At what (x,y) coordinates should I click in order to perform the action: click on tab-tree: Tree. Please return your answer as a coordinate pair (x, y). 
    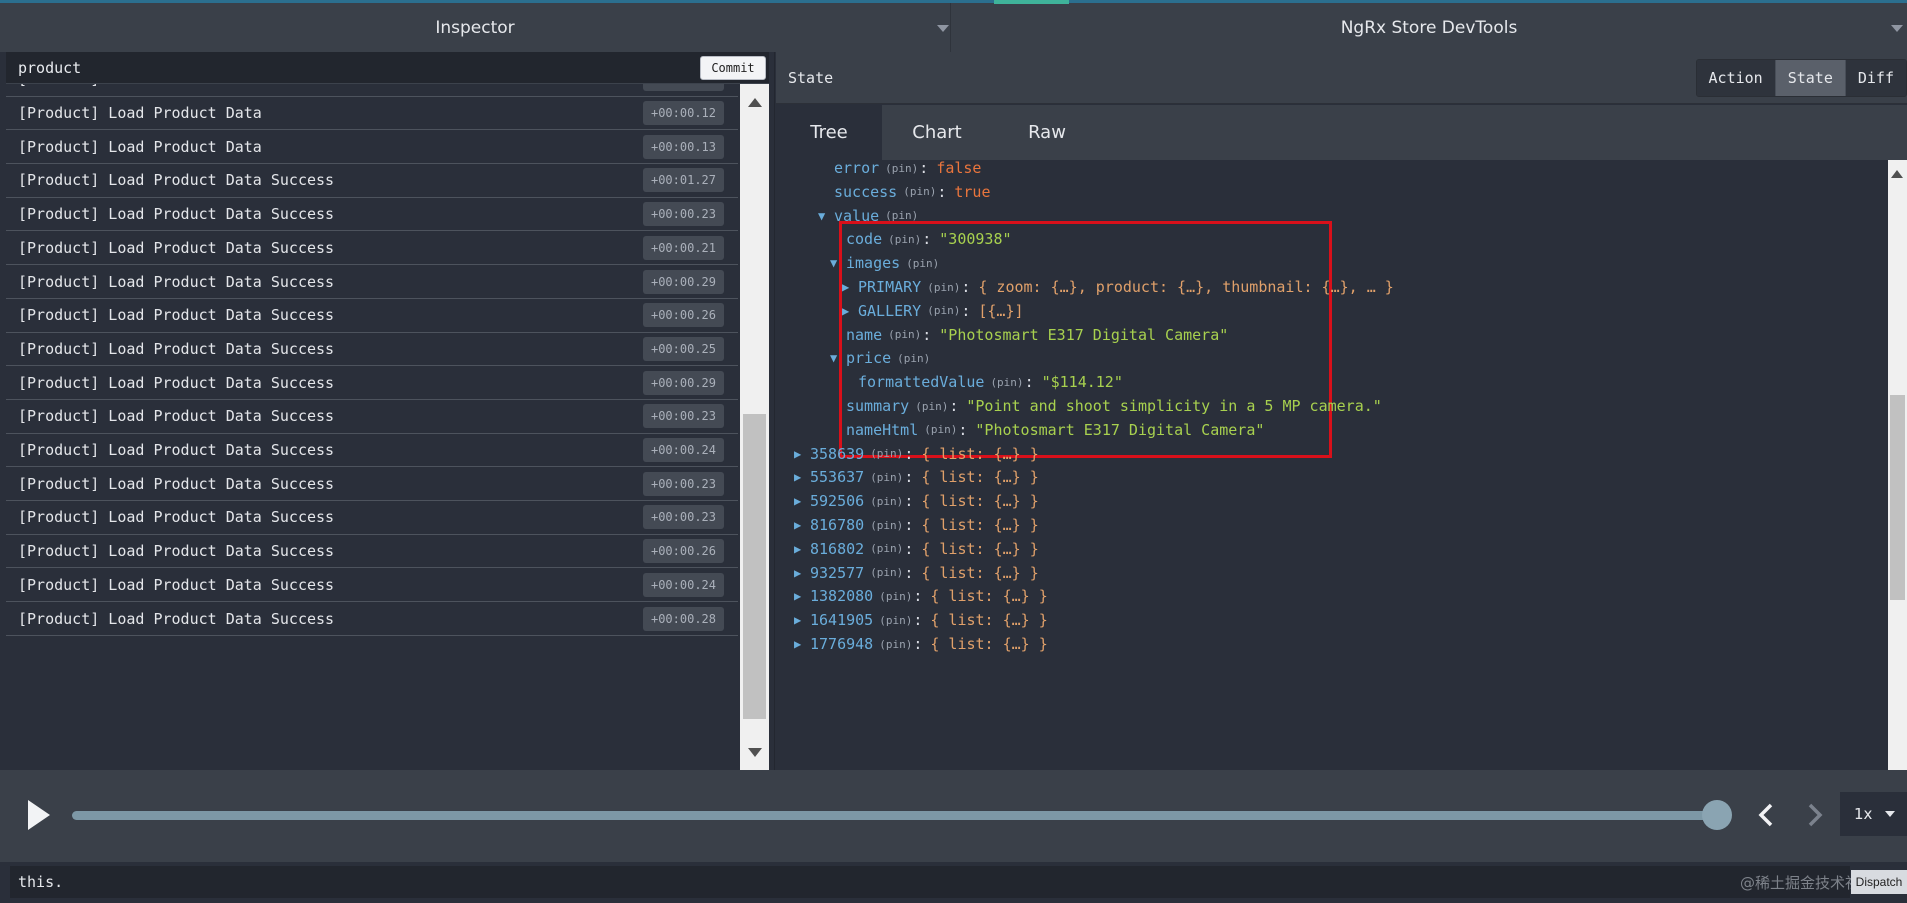
    Looking at the image, I should click on (829, 132).